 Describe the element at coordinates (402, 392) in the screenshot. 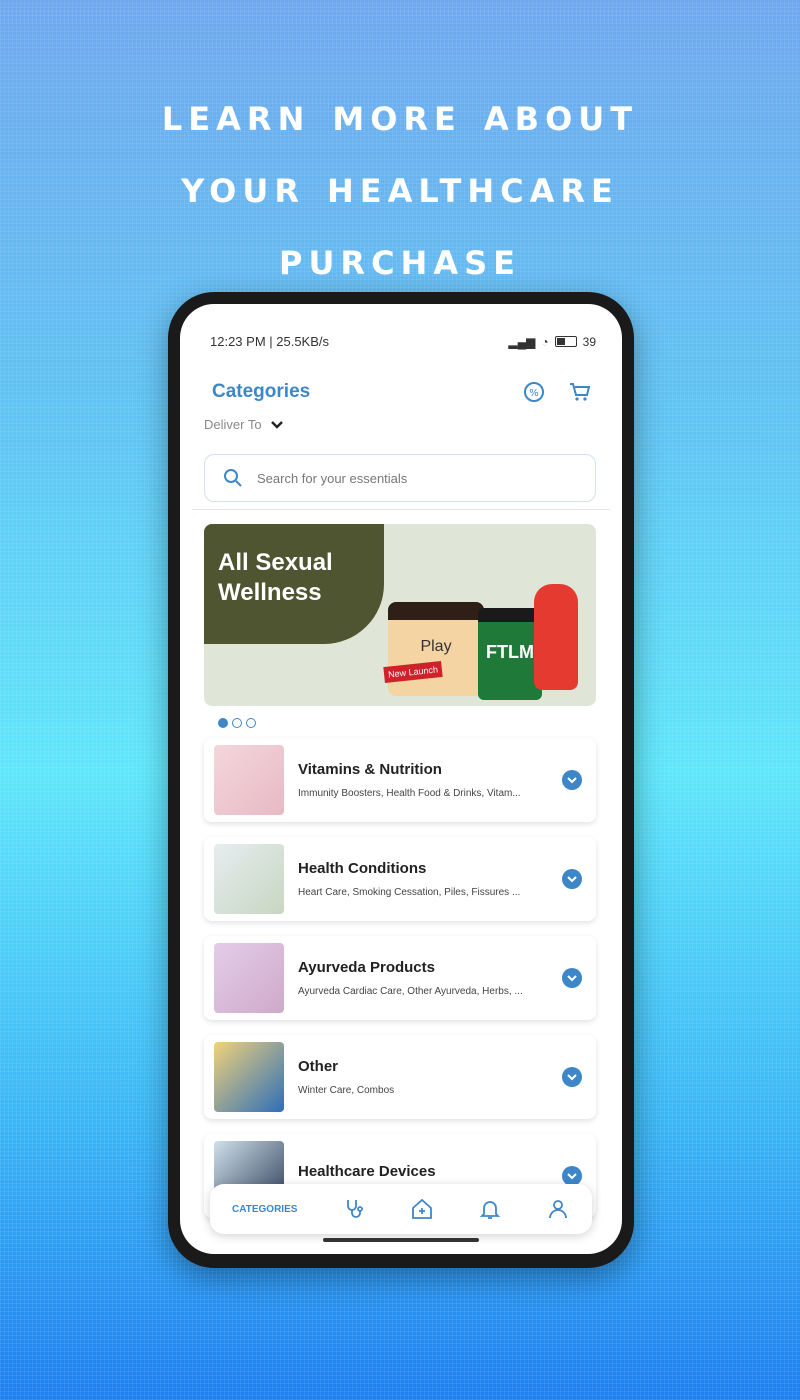

I see `app-header: Categories %` at that location.